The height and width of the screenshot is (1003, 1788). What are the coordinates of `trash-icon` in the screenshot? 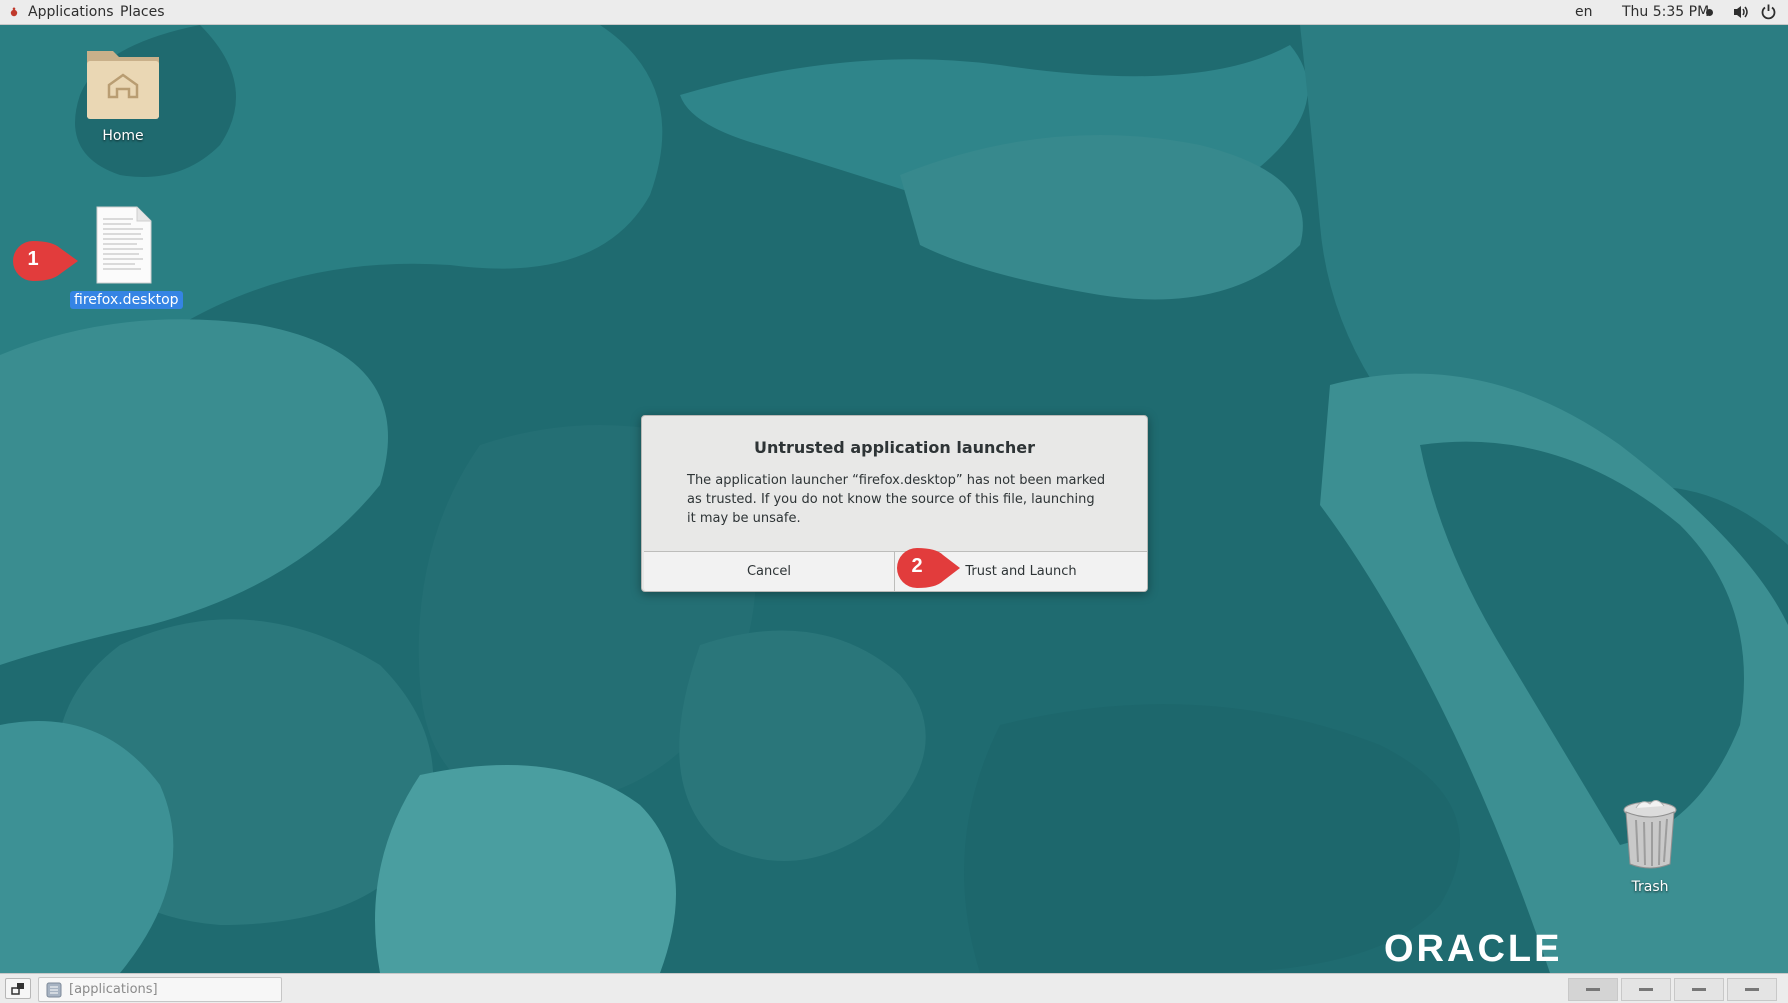 It's located at (1650, 834).